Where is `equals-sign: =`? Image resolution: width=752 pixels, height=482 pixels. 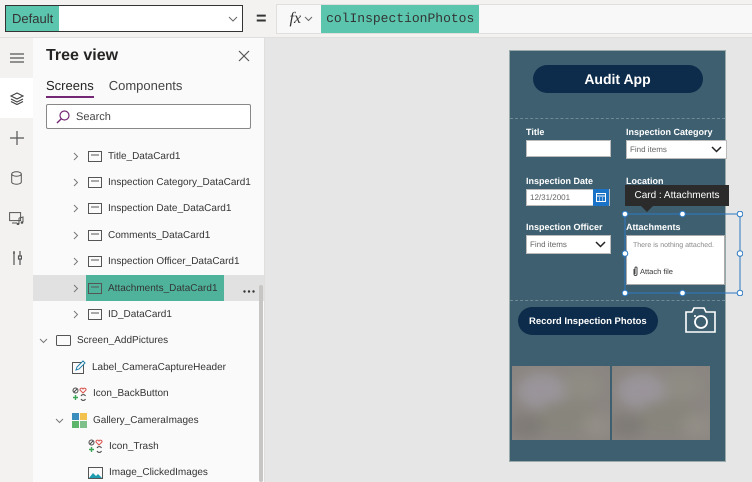
equals-sign: = is located at coordinates (261, 18).